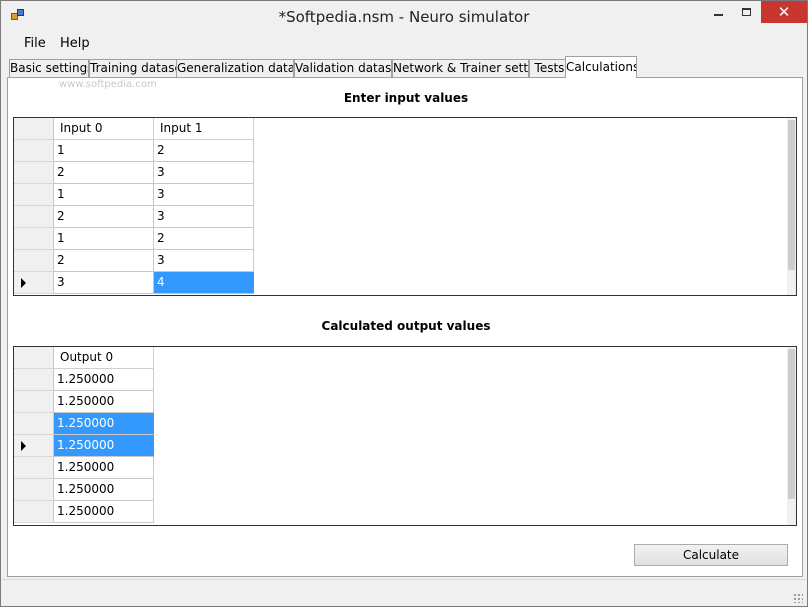 The height and width of the screenshot is (607, 808). I want to click on close-icon: ✕, so click(784, 12).